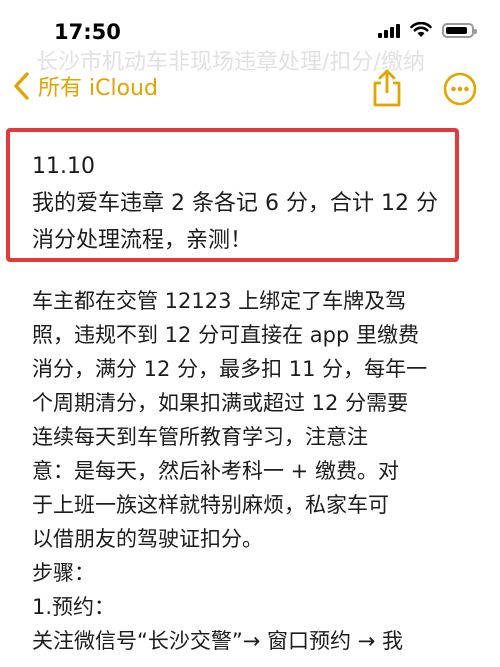  I want to click on wifi-icon, so click(421, 29).